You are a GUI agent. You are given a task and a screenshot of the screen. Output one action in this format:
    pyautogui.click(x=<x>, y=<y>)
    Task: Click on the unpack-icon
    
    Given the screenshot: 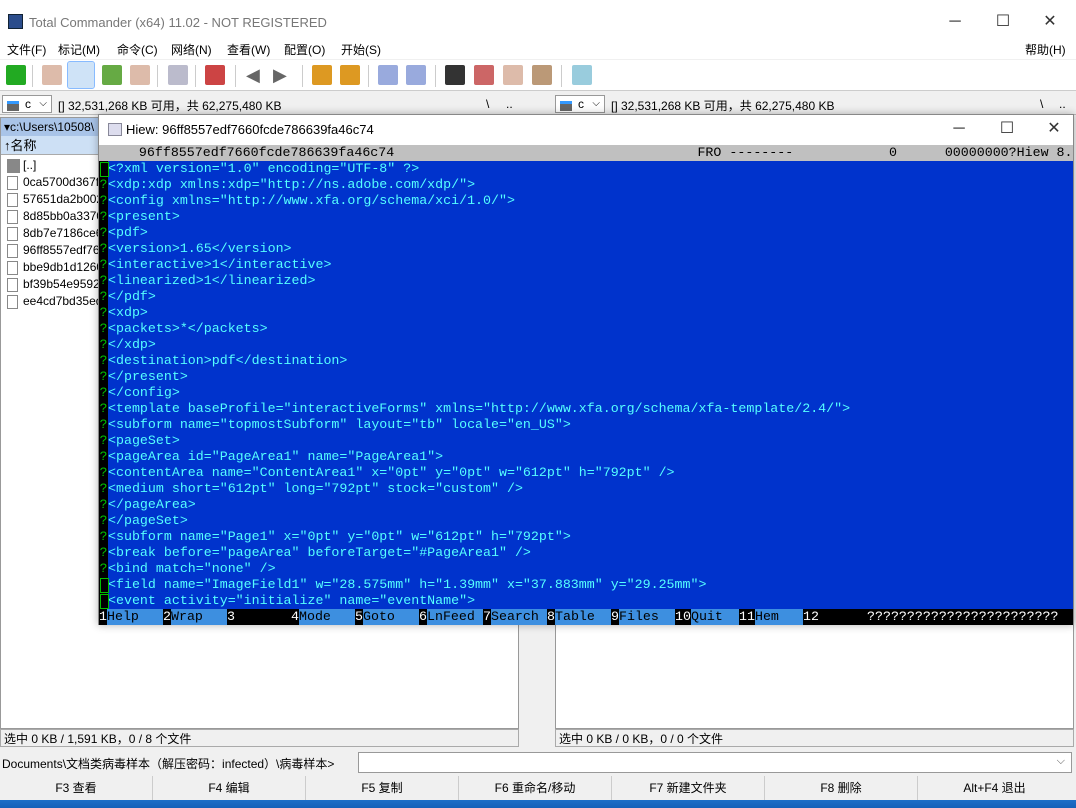 What is the action you would take?
    pyautogui.click(x=350, y=75)
    